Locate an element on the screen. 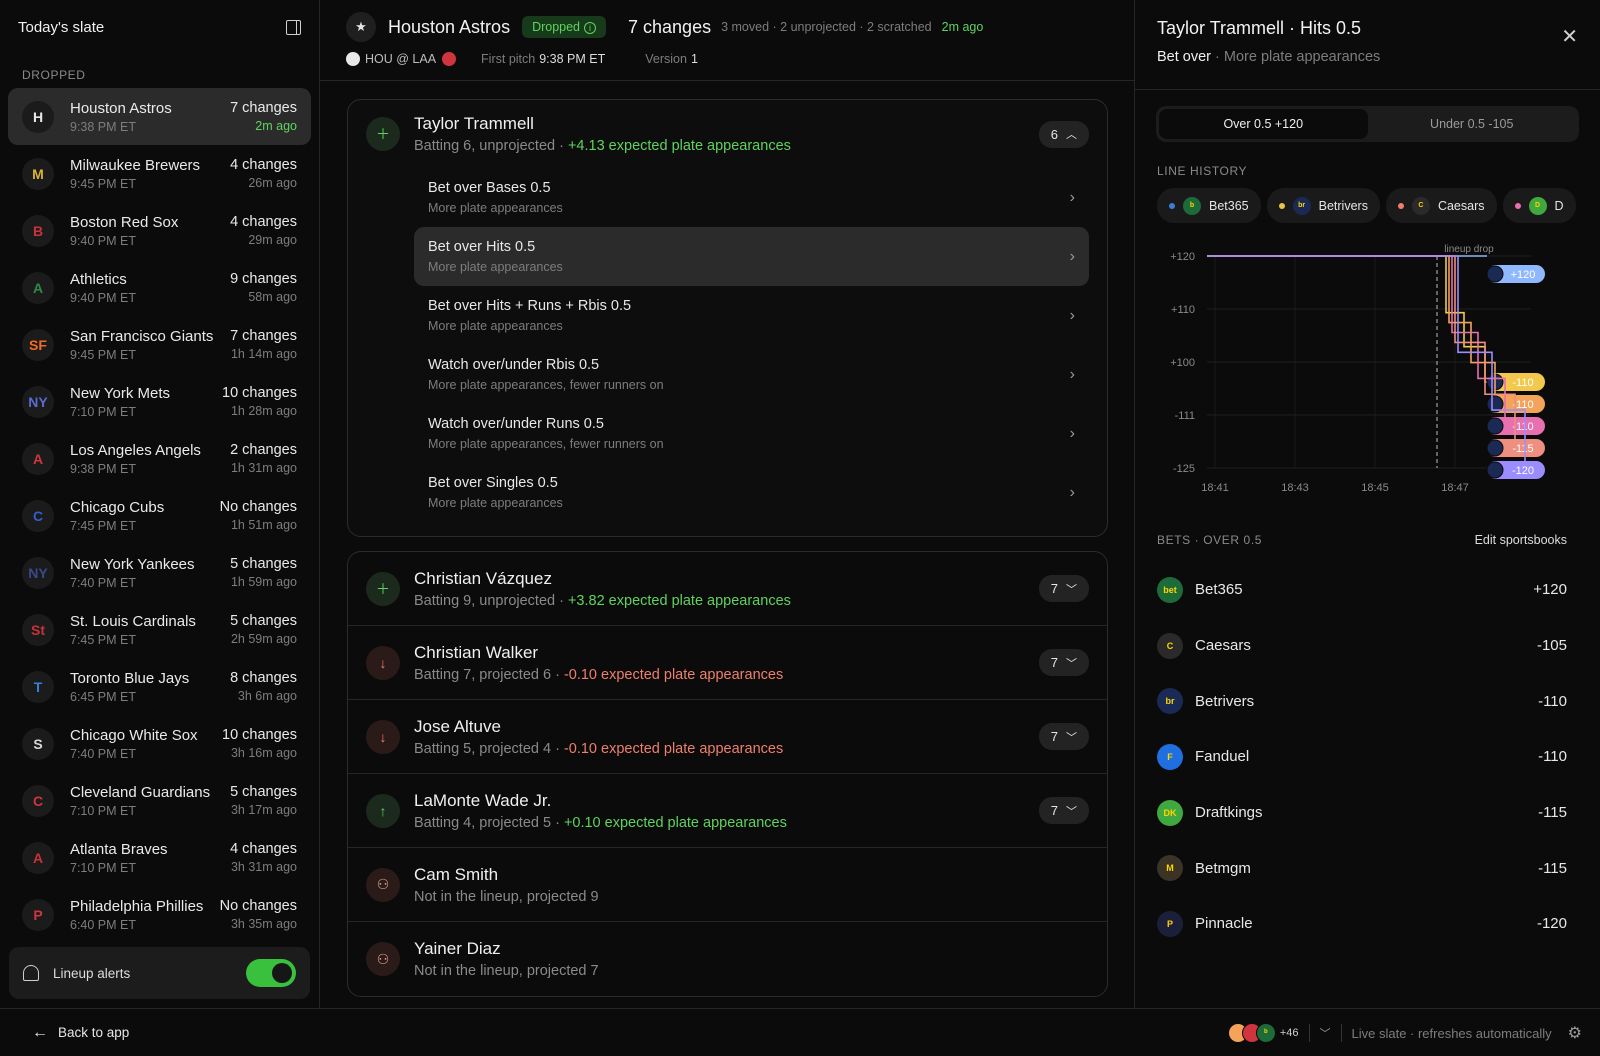 The width and height of the screenshot is (1600, 1056). team-info: Chicago White Sox 7:40 PM ET is located at coordinates (146, 744).